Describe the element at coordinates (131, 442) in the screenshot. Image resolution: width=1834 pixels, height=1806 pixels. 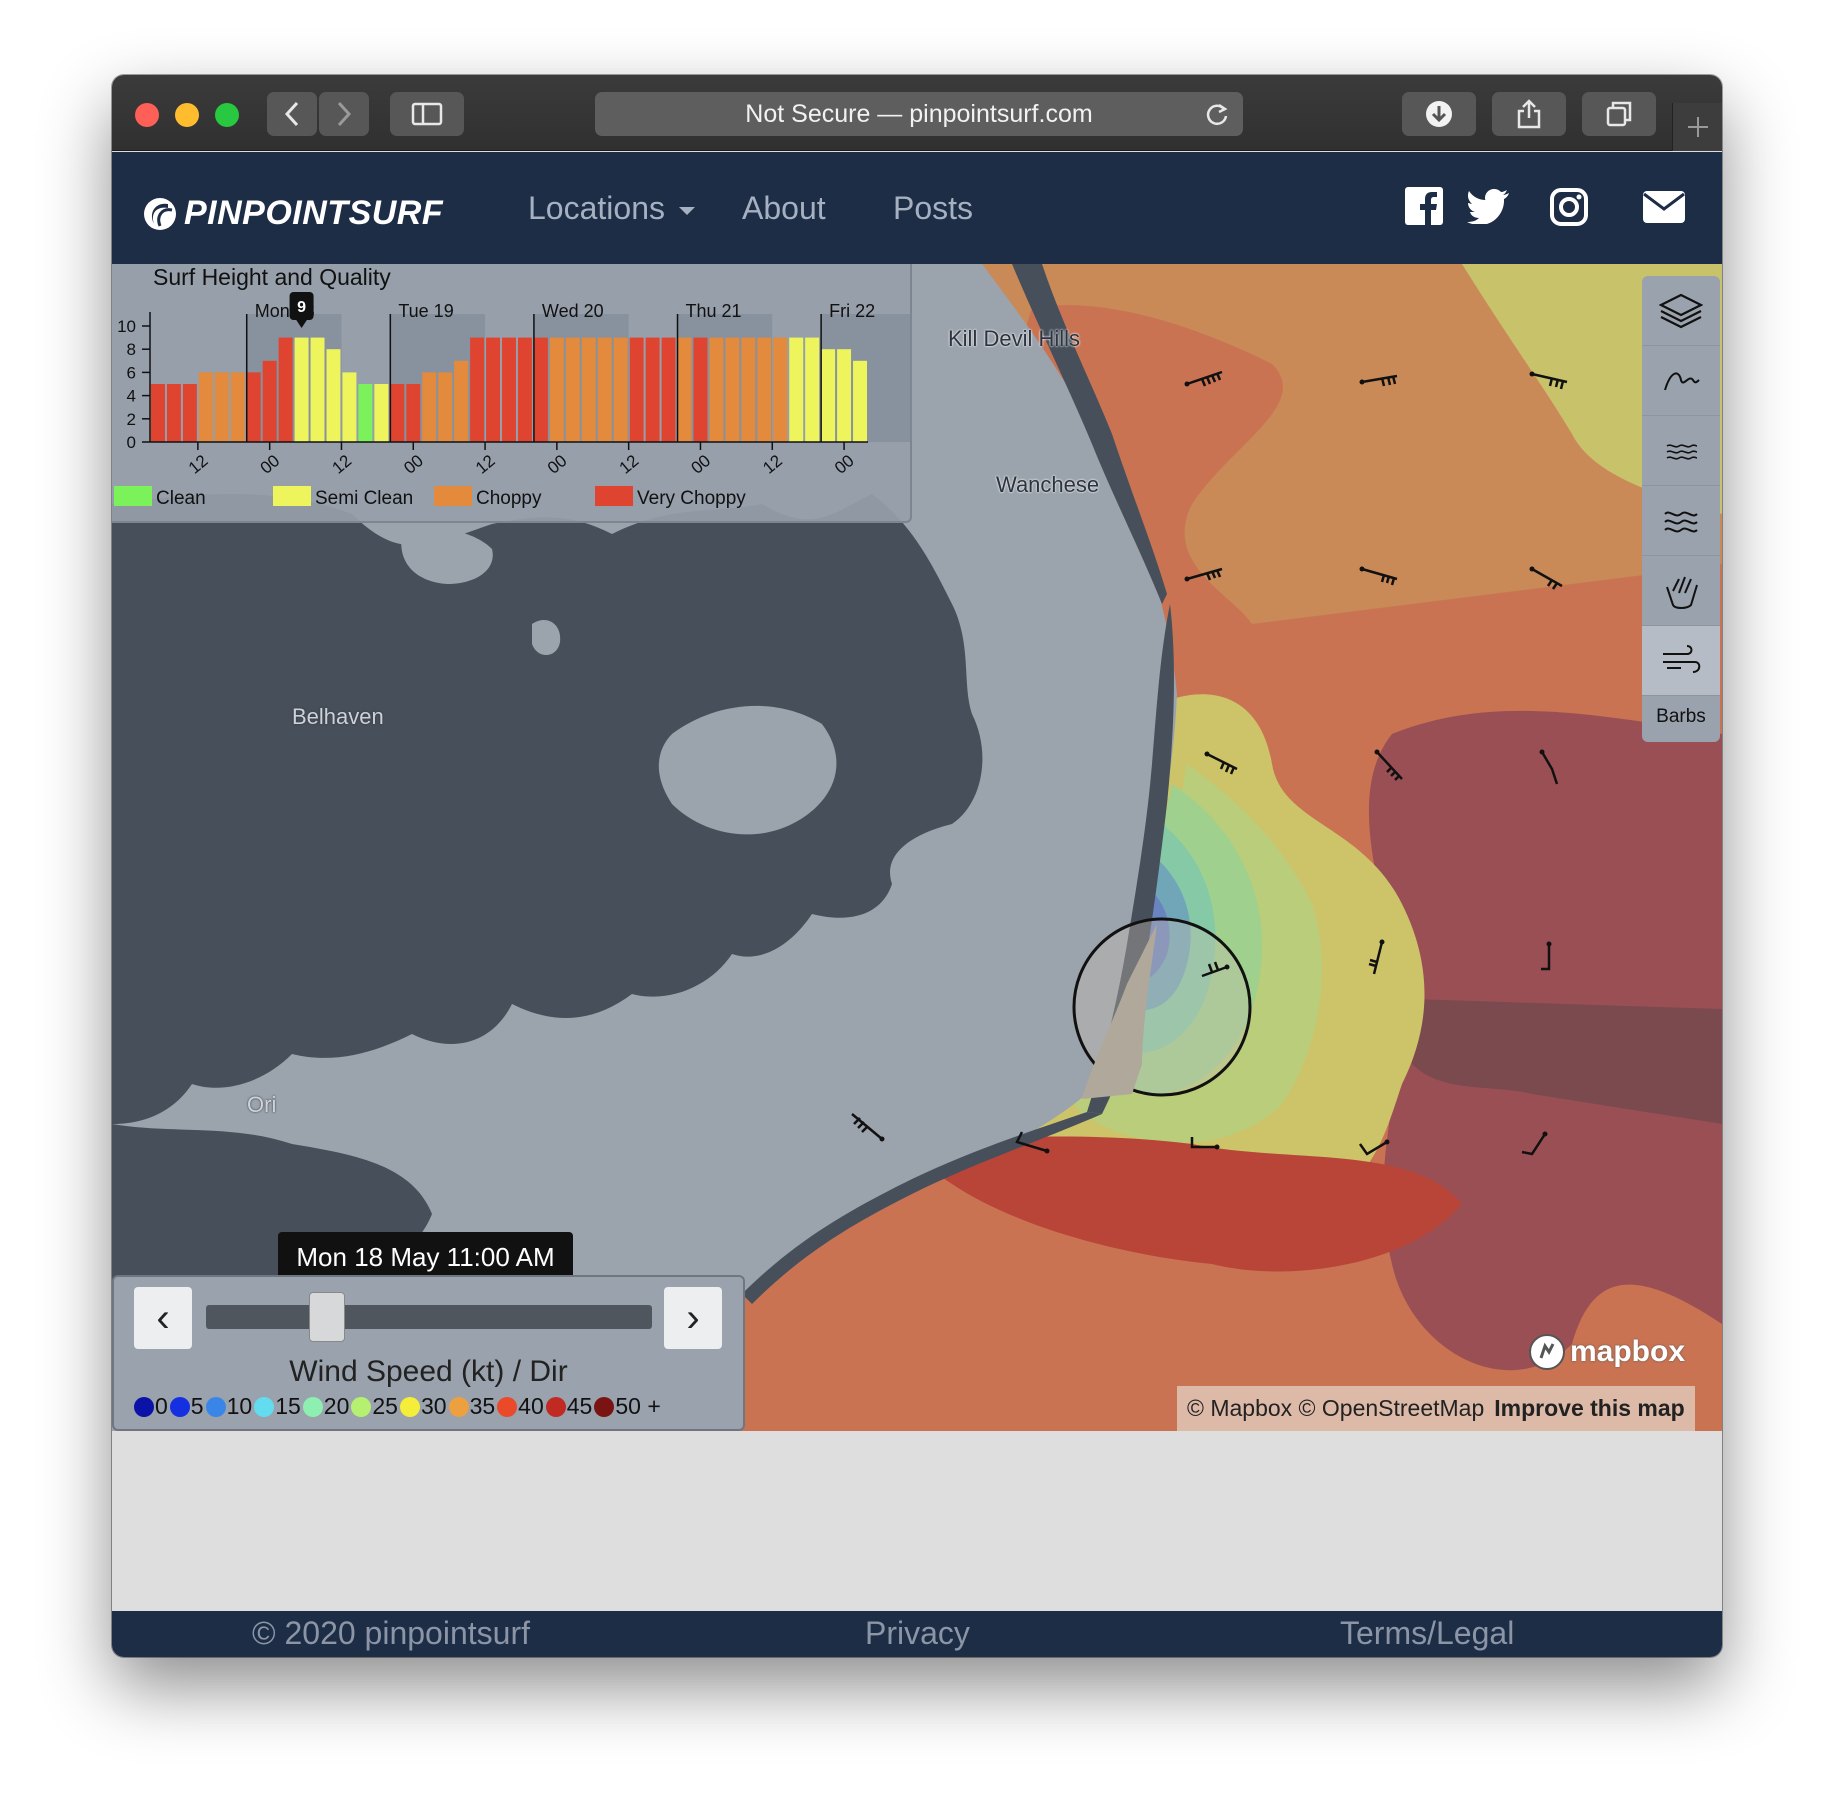
I see `y-tick-label: 0` at that location.